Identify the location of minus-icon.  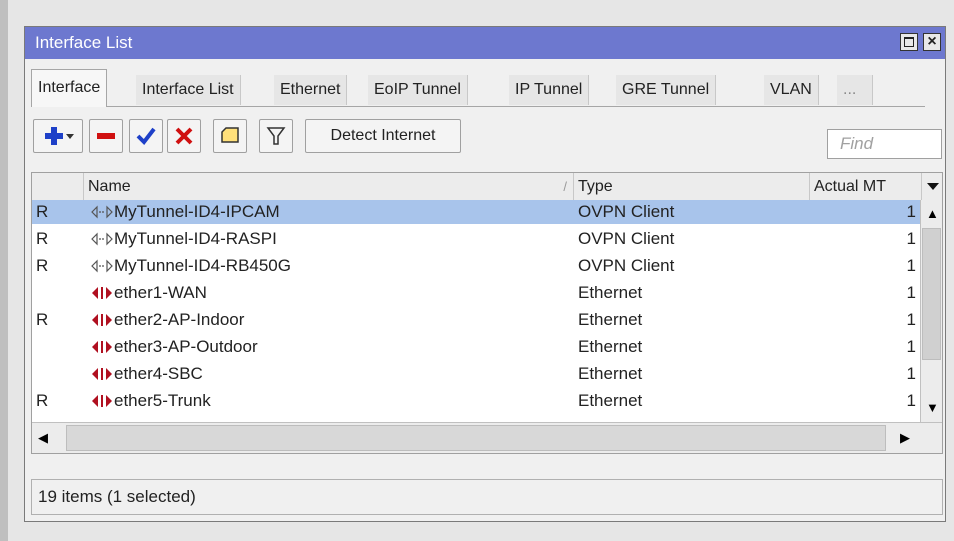
(106, 136).